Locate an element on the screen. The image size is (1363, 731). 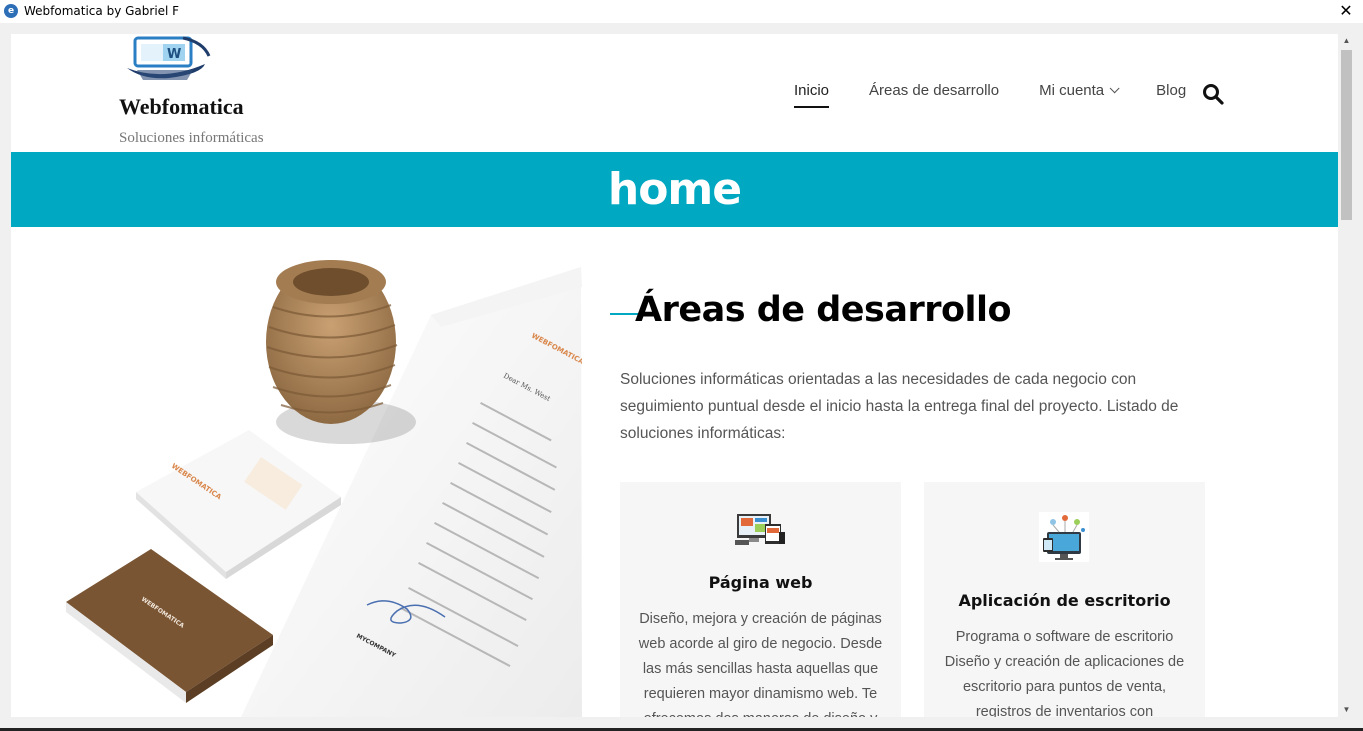
page-title: home is located at coordinates (674, 189).